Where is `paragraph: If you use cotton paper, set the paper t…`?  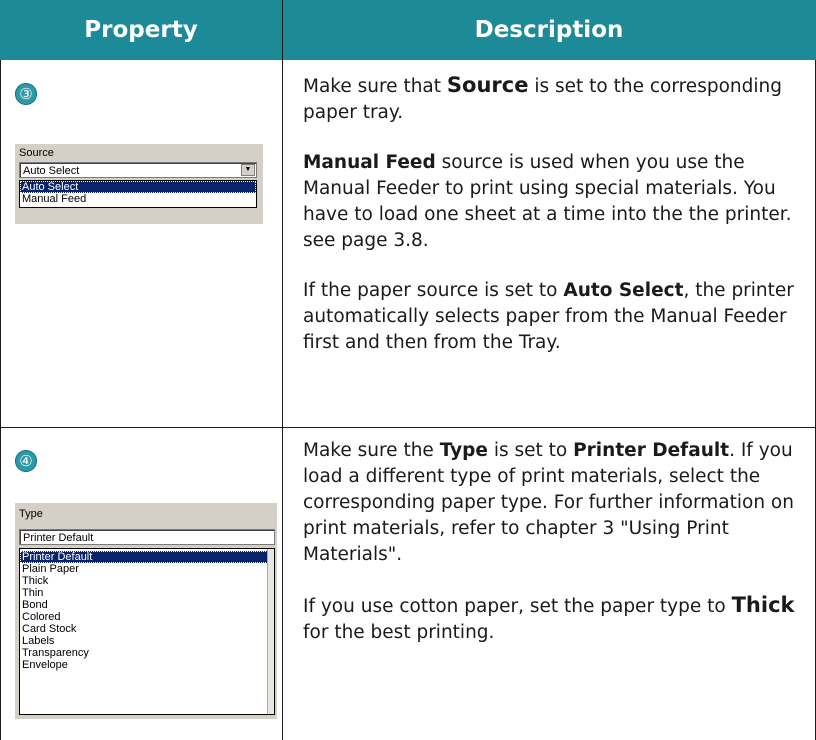
paragraph: If you use cotton paper, set the paper t… is located at coordinates (549, 618).